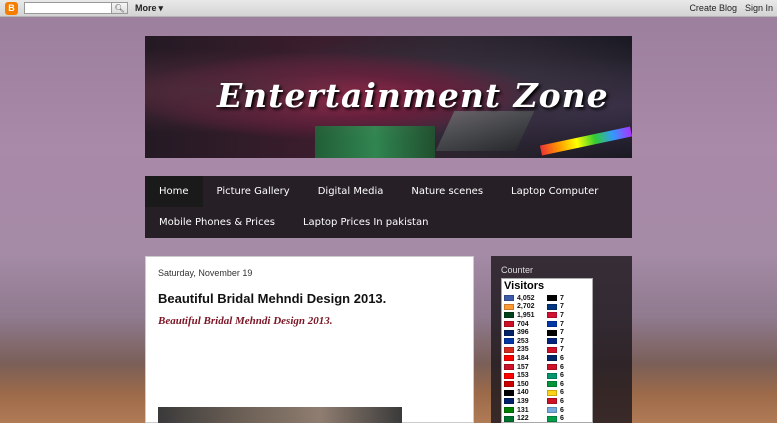 Image resolution: width=777 pixels, height=423 pixels. I want to click on visitor-count-row: 704, so click(519, 324).